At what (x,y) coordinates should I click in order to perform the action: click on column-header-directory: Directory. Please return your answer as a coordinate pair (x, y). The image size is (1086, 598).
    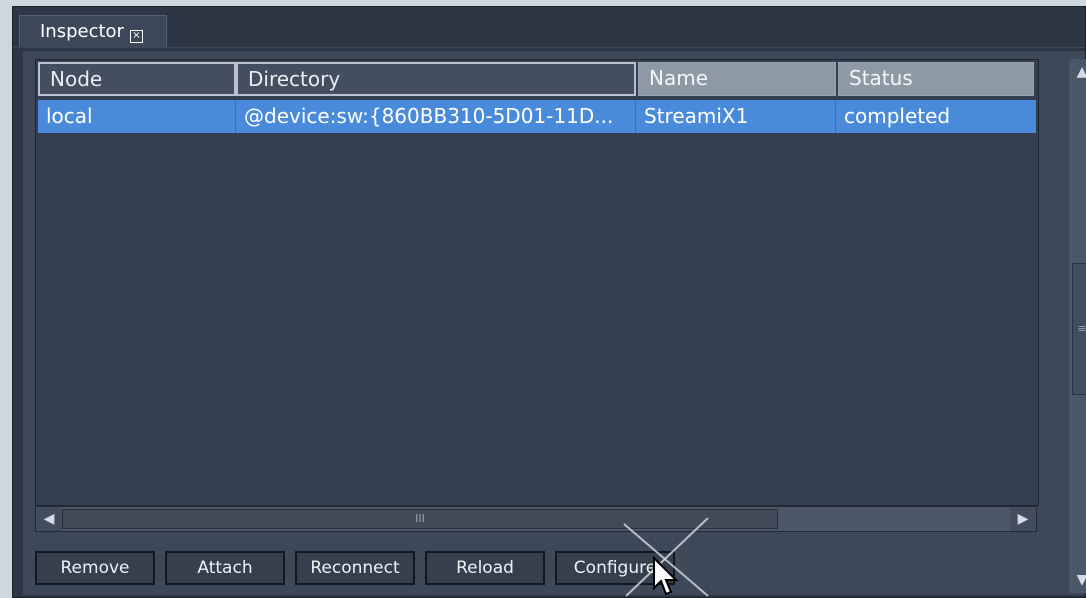
    Looking at the image, I should click on (436, 79).